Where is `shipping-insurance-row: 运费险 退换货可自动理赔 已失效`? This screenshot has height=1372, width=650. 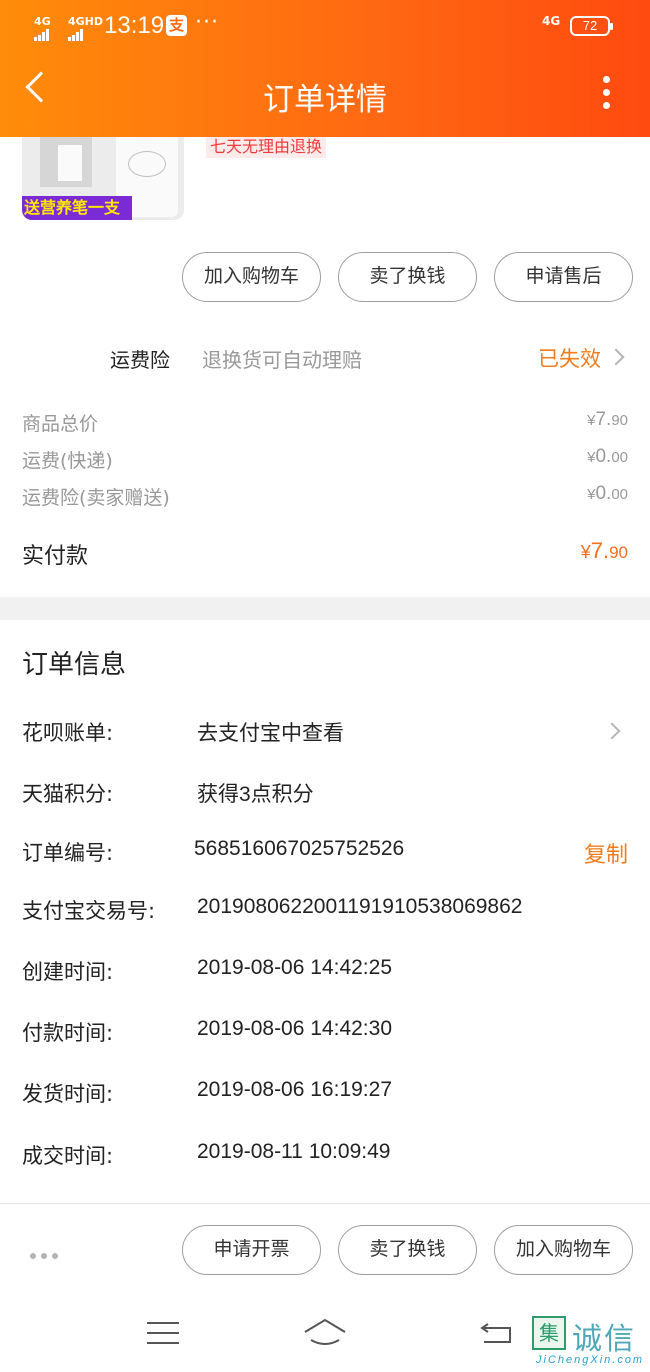 shipping-insurance-row: 运费险 退换货可自动理赔 已失效 is located at coordinates (325, 358).